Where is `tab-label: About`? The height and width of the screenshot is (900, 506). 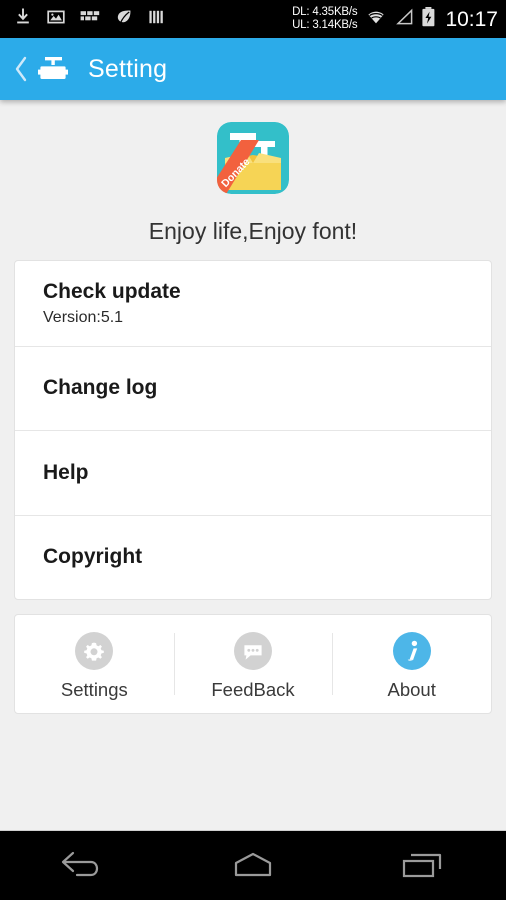
tab-label: About is located at coordinates (411, 689).